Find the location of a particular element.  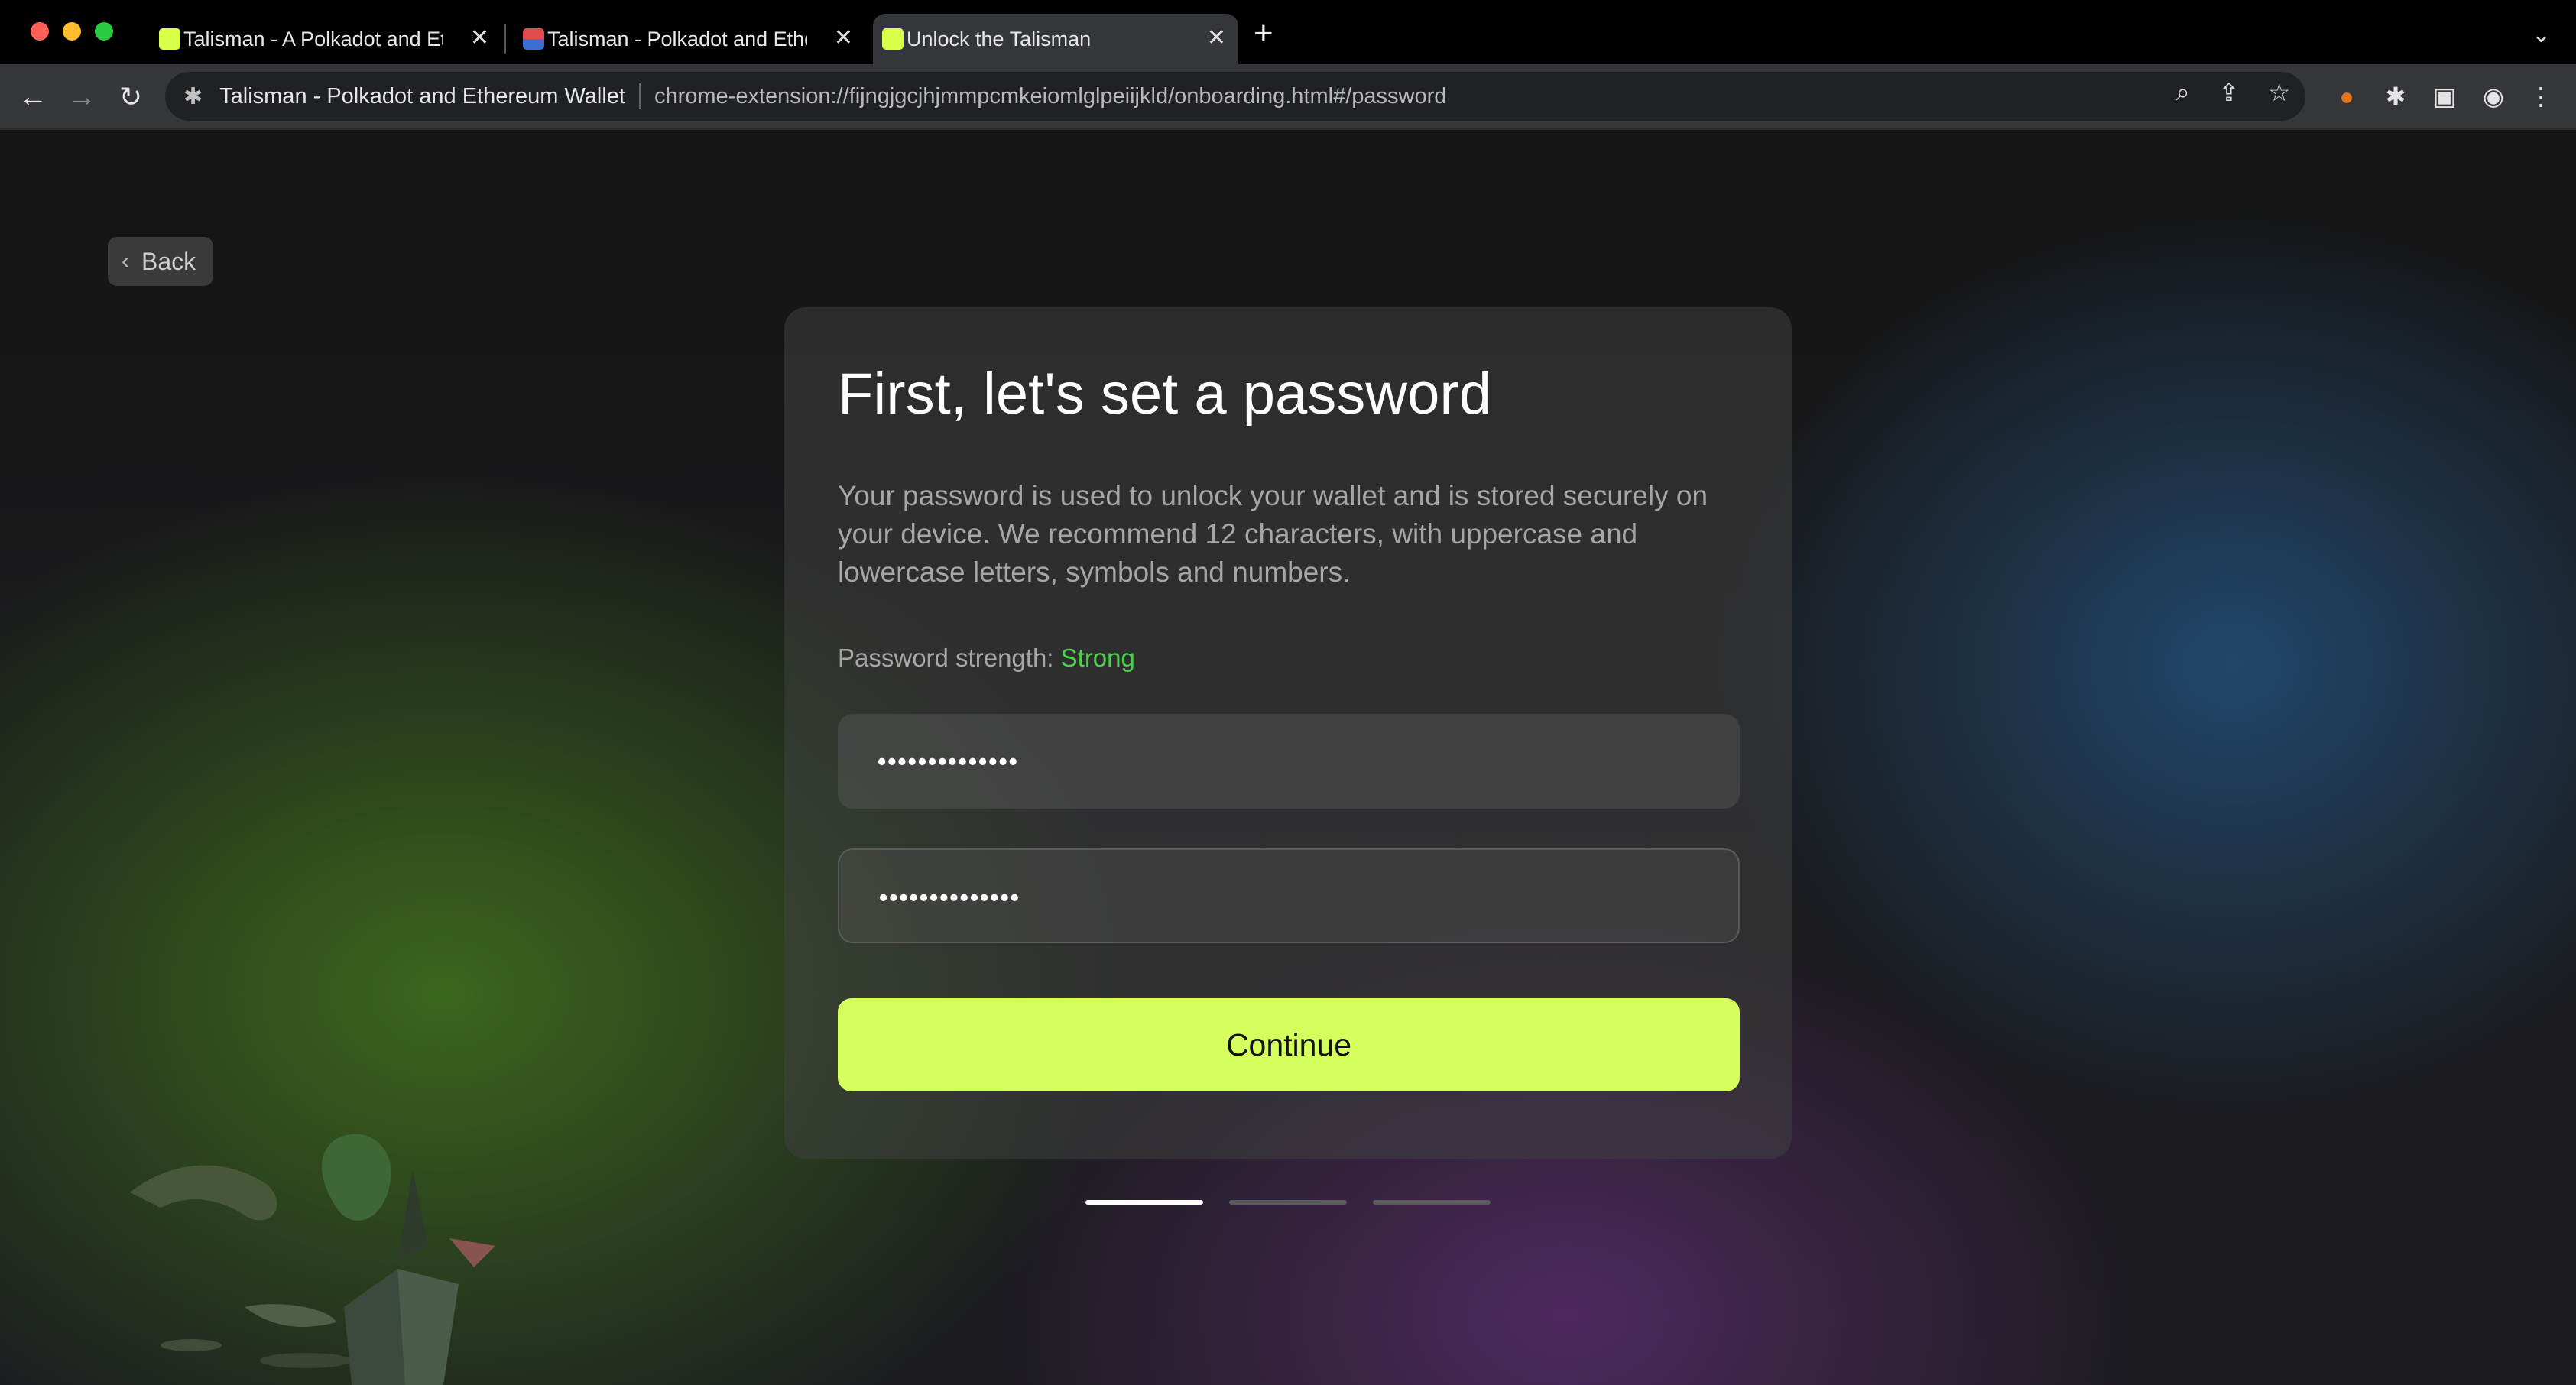

tab-divider is located at coordinates (505, 39).